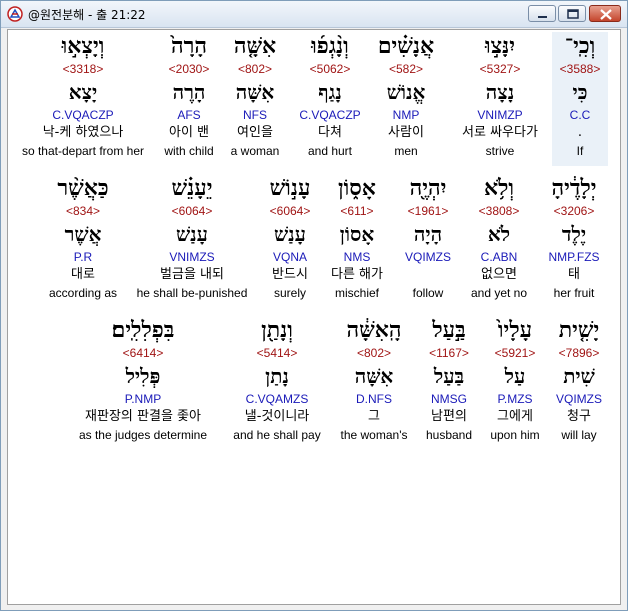  I want to click on strongs-number: <2030>, so click(189, 69).